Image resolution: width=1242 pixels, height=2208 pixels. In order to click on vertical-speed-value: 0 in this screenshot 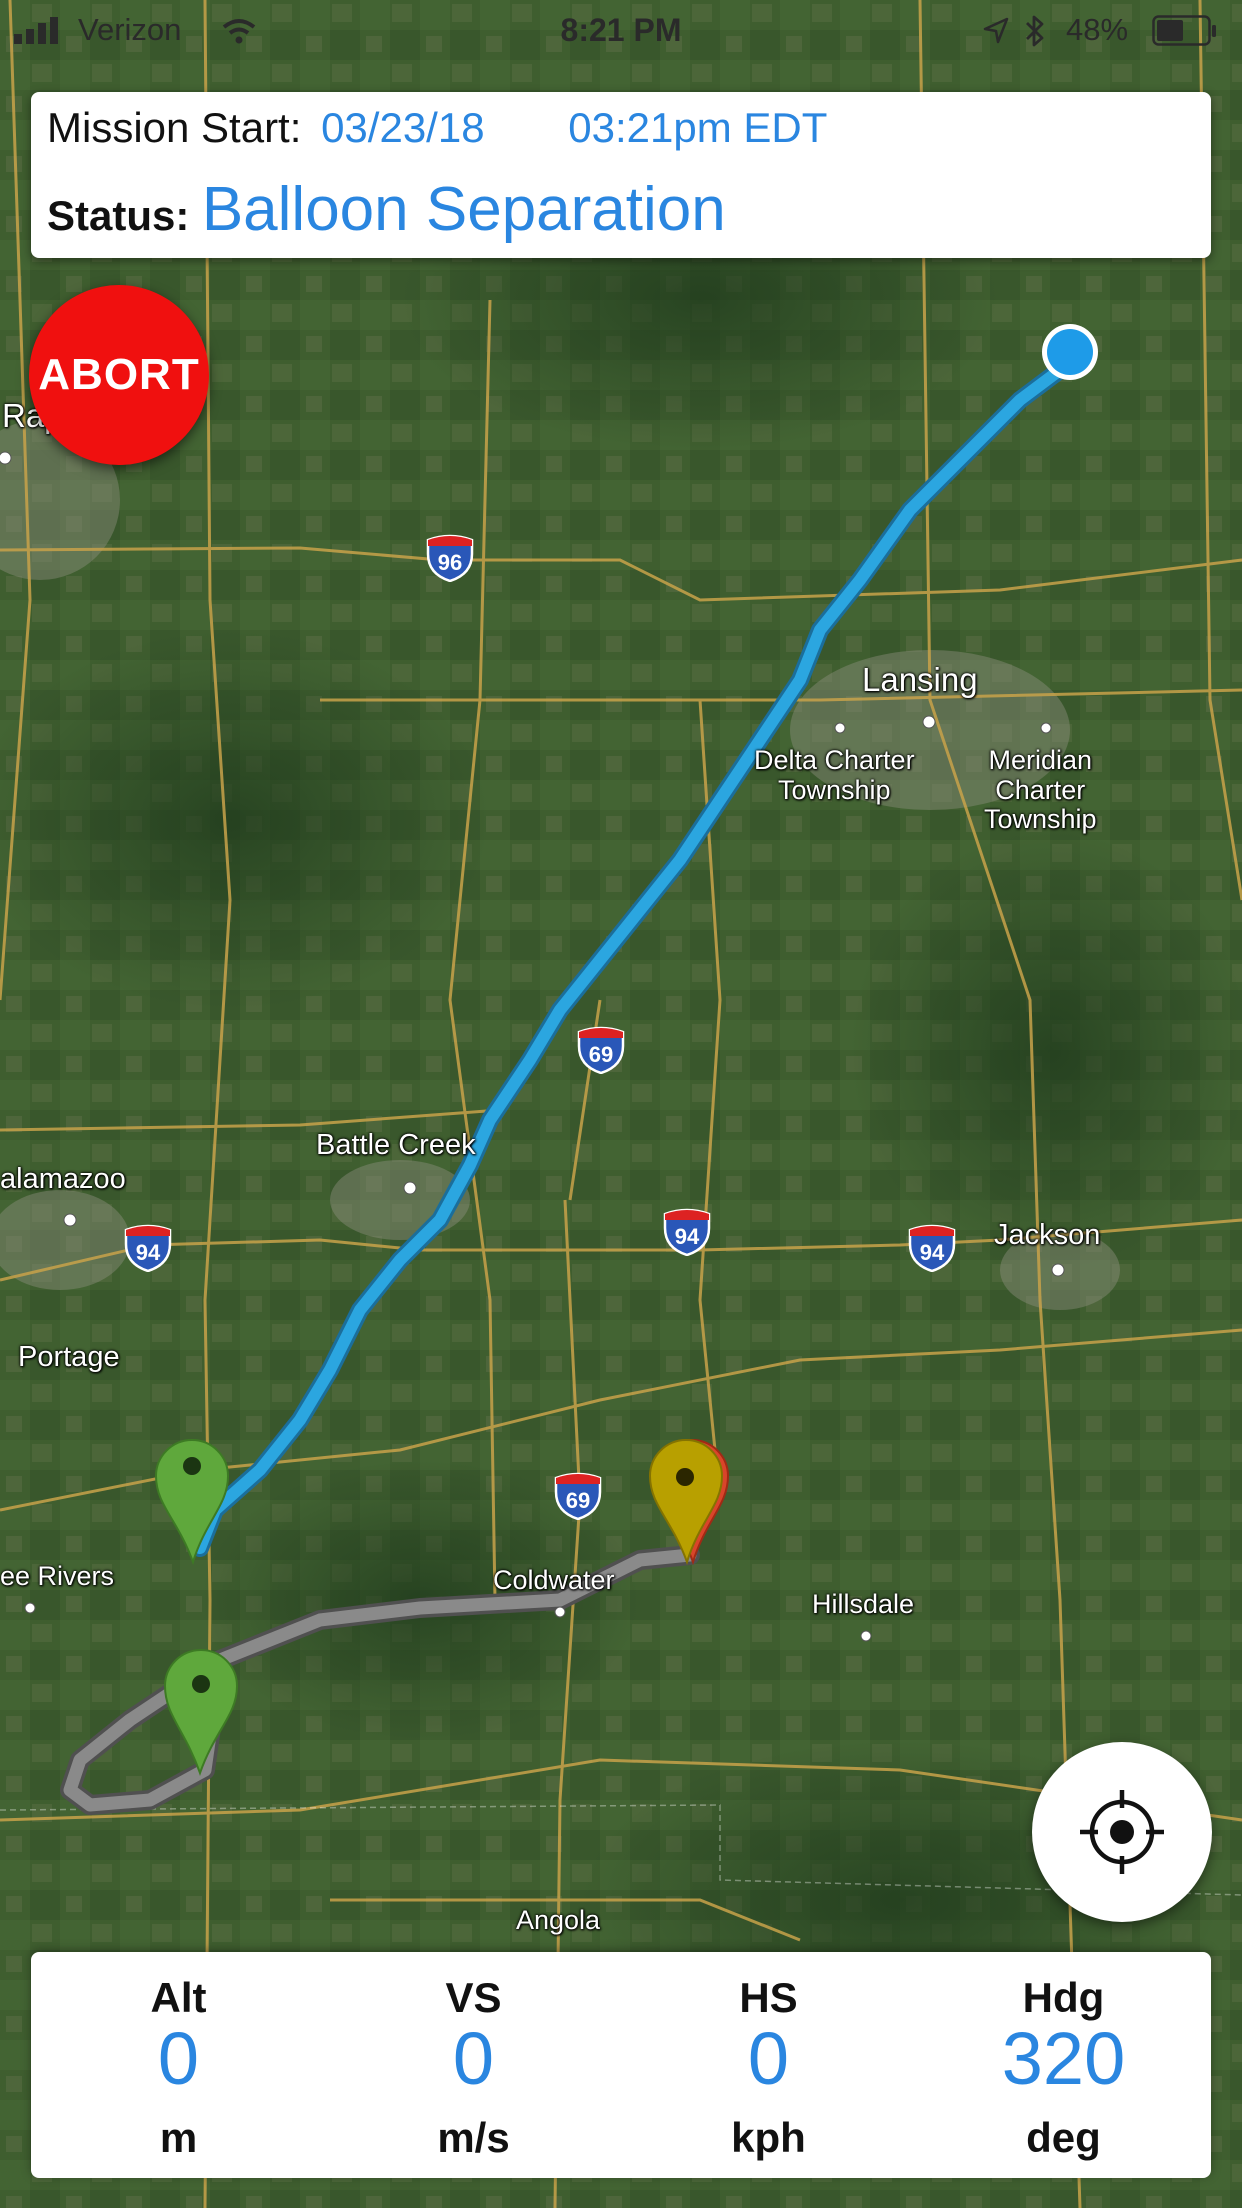, I will do `click(473, 2058)`.